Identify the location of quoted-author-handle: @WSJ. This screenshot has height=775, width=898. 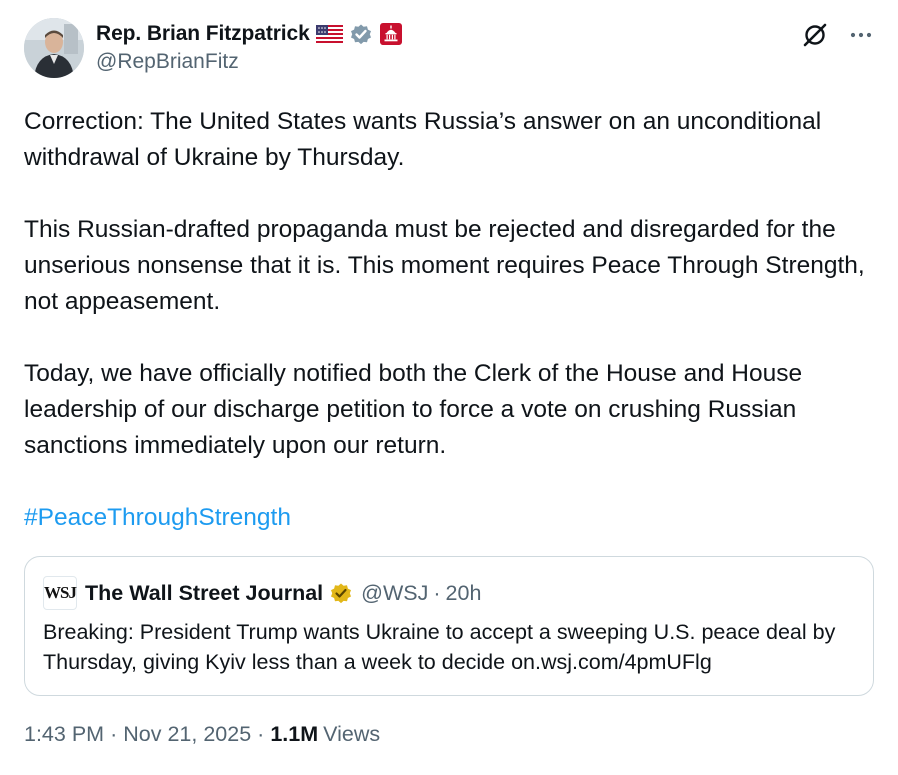
(395, 592).